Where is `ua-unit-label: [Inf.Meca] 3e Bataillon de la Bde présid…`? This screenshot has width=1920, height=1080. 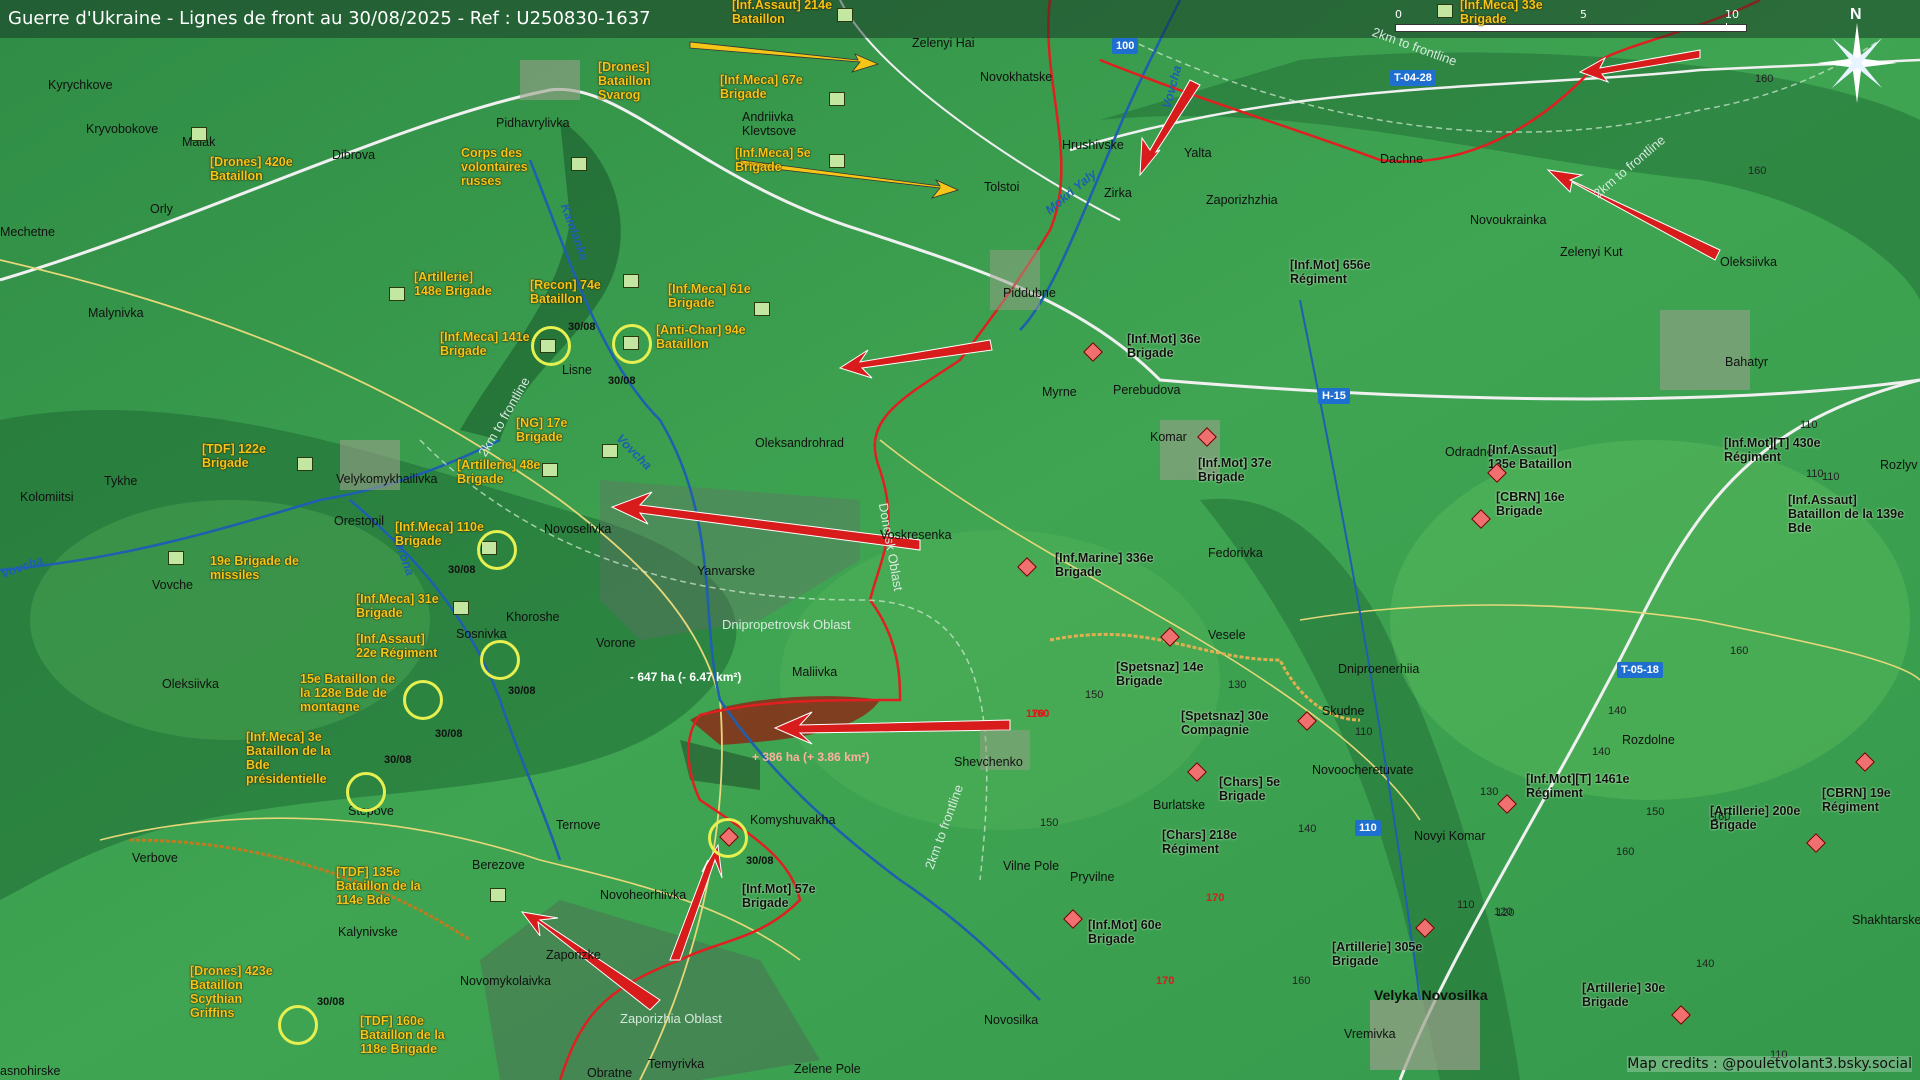 ua-unit-label: [Inf.Meca] 3e Bataillon de la Bde présid… is located at coordinates (288, 758).